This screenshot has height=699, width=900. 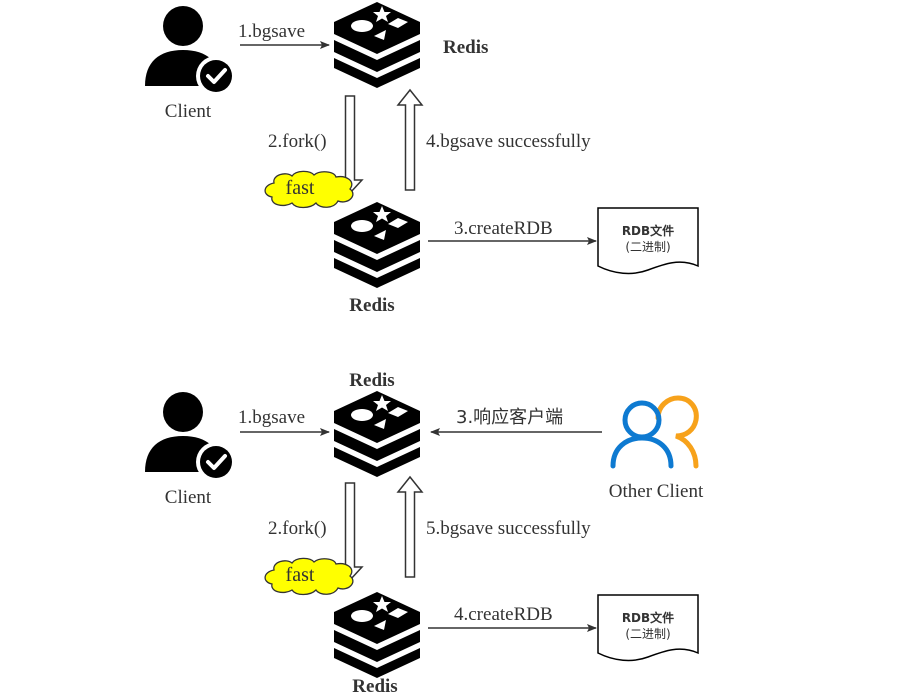 I want to click on edge-create-rdb-label: 4.createRDB, so click(x=503, y=614).